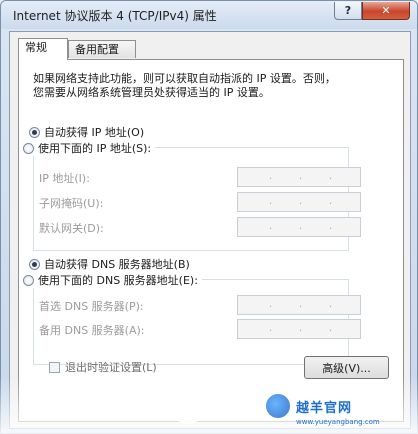 This screenshot has width=418, height=434. Describe the element at coordinates (71, 203) in the screenshot. I see `subnet-mask-label: 子网掩码(U):` at that location.